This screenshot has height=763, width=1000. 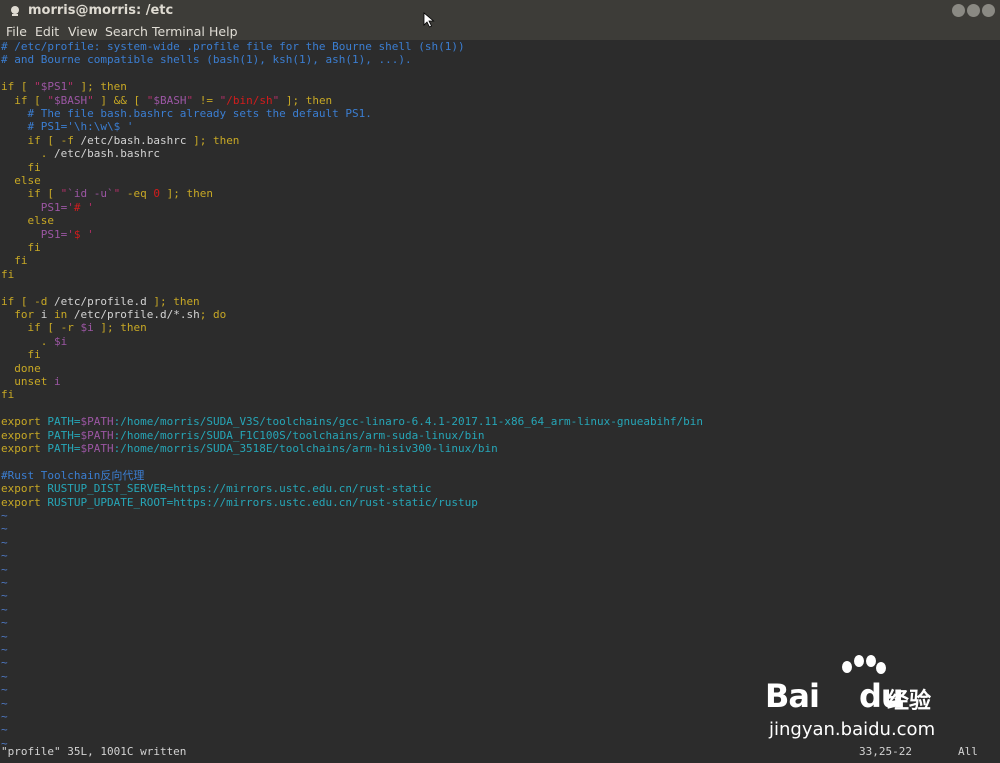 What do you see at coordinates (54, 234) in the screenshot?
I see `code-token: PS1=` at bounding box center [54, 234].